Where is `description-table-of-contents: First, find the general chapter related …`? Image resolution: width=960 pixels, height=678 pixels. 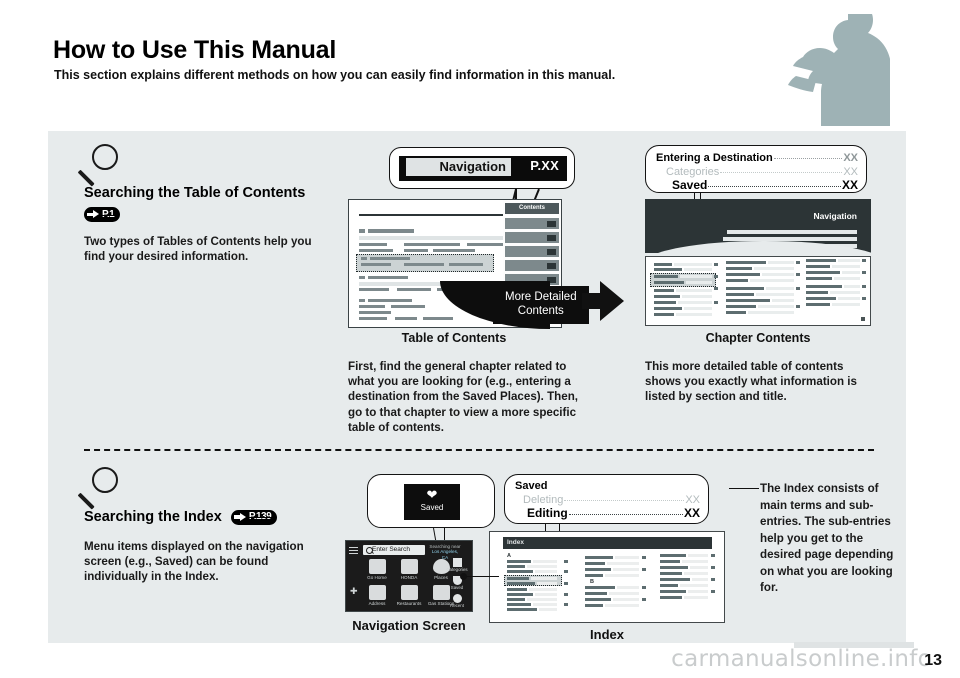
description-table-of-contents: First, find the general chapter related … is located at coordinates (463, 397).